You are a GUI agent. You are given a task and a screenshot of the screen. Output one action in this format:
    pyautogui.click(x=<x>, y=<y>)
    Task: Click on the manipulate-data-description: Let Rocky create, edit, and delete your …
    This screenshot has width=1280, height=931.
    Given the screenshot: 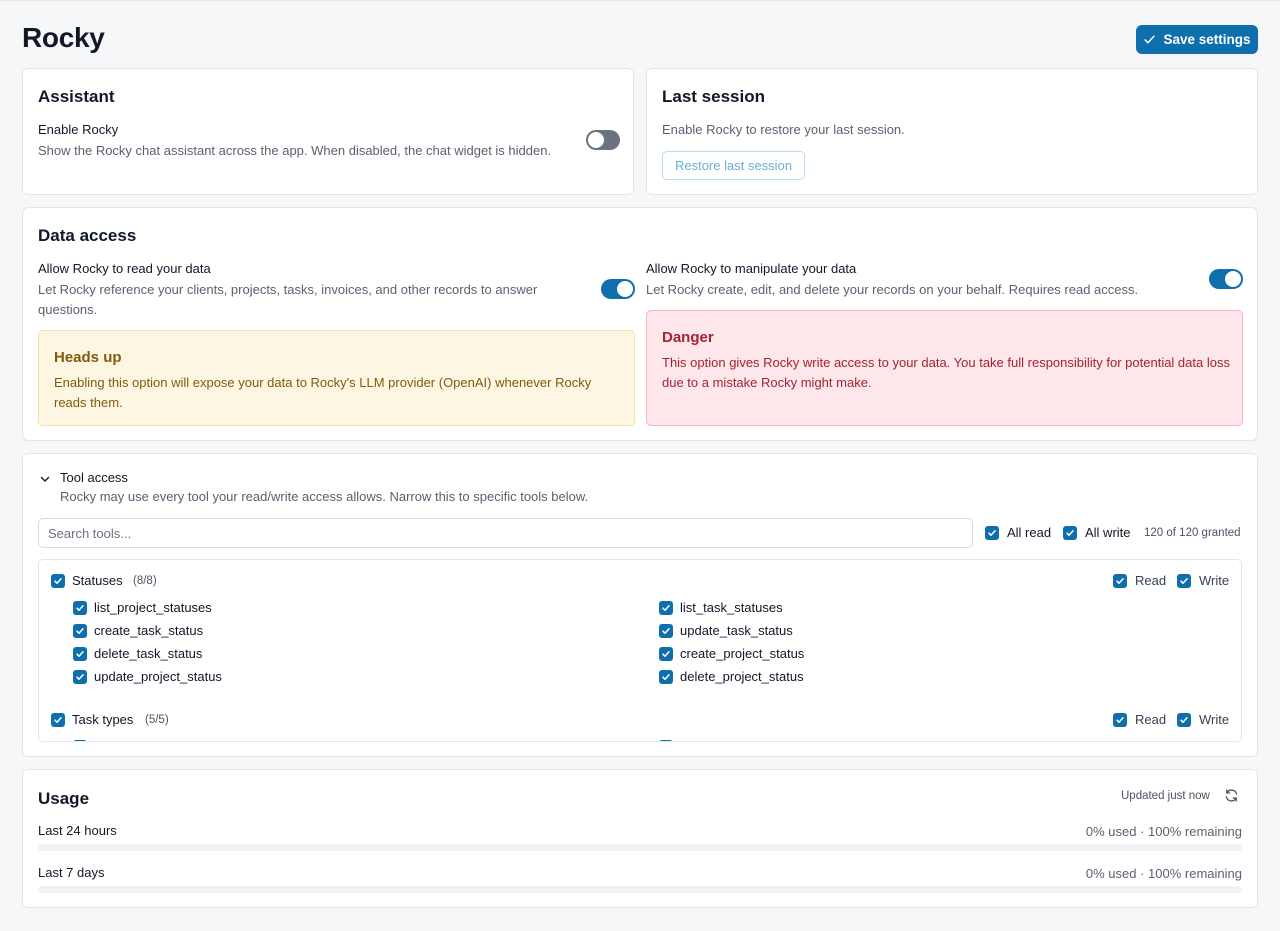 What is the action you would take?
    pyautogui.click(x=892, y=289)
    